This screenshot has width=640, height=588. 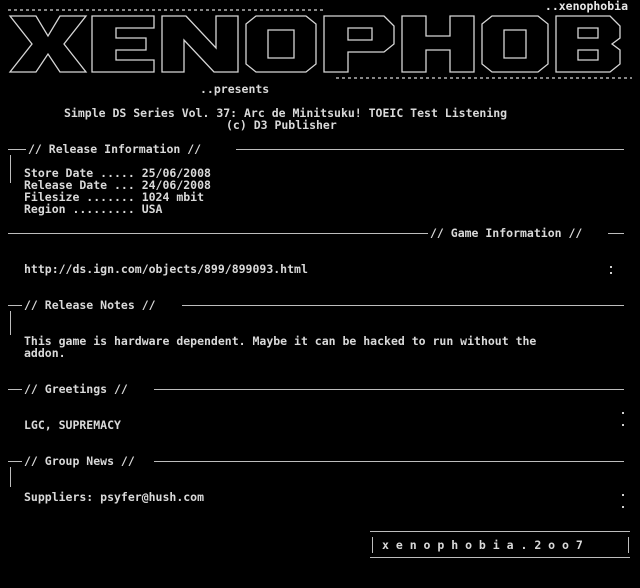 What do you see at coordinates (281, 125) in the screenshot?
I see `publisher-text: (c) D3 Publisher` at bounding box center [281, 125].